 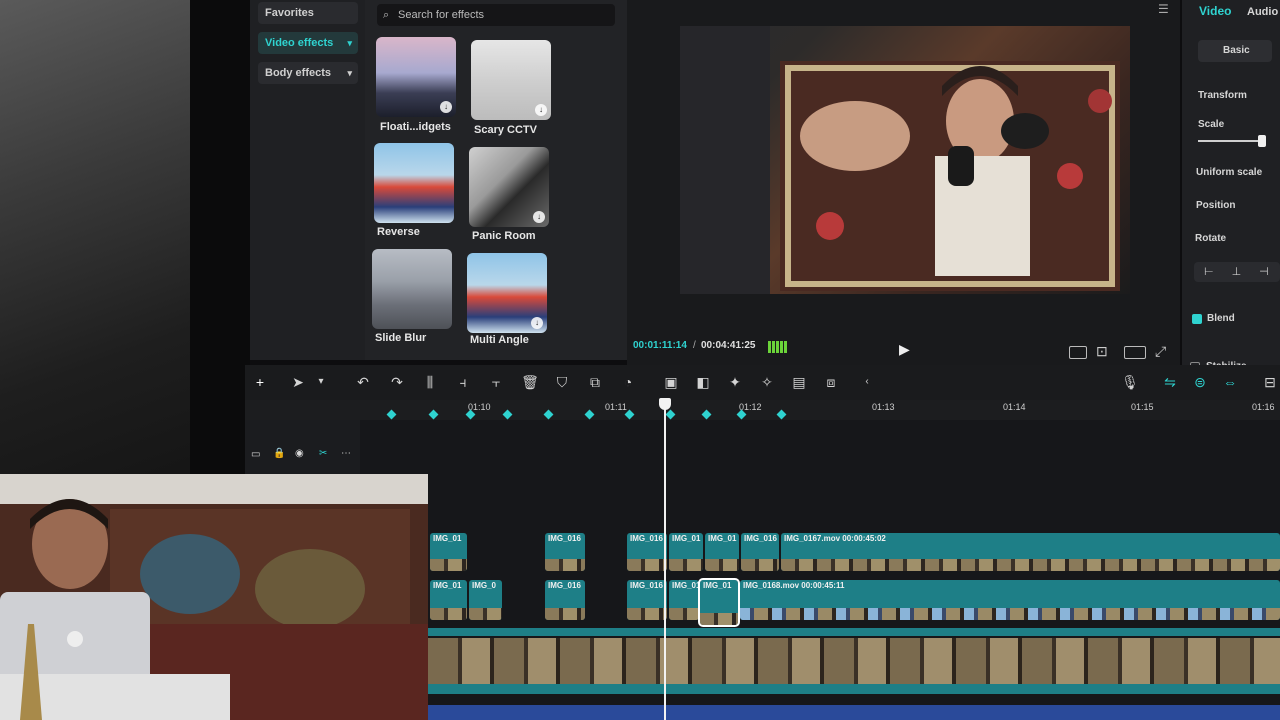 I want to click on ratio-icon, so click(x=1078, y=352).